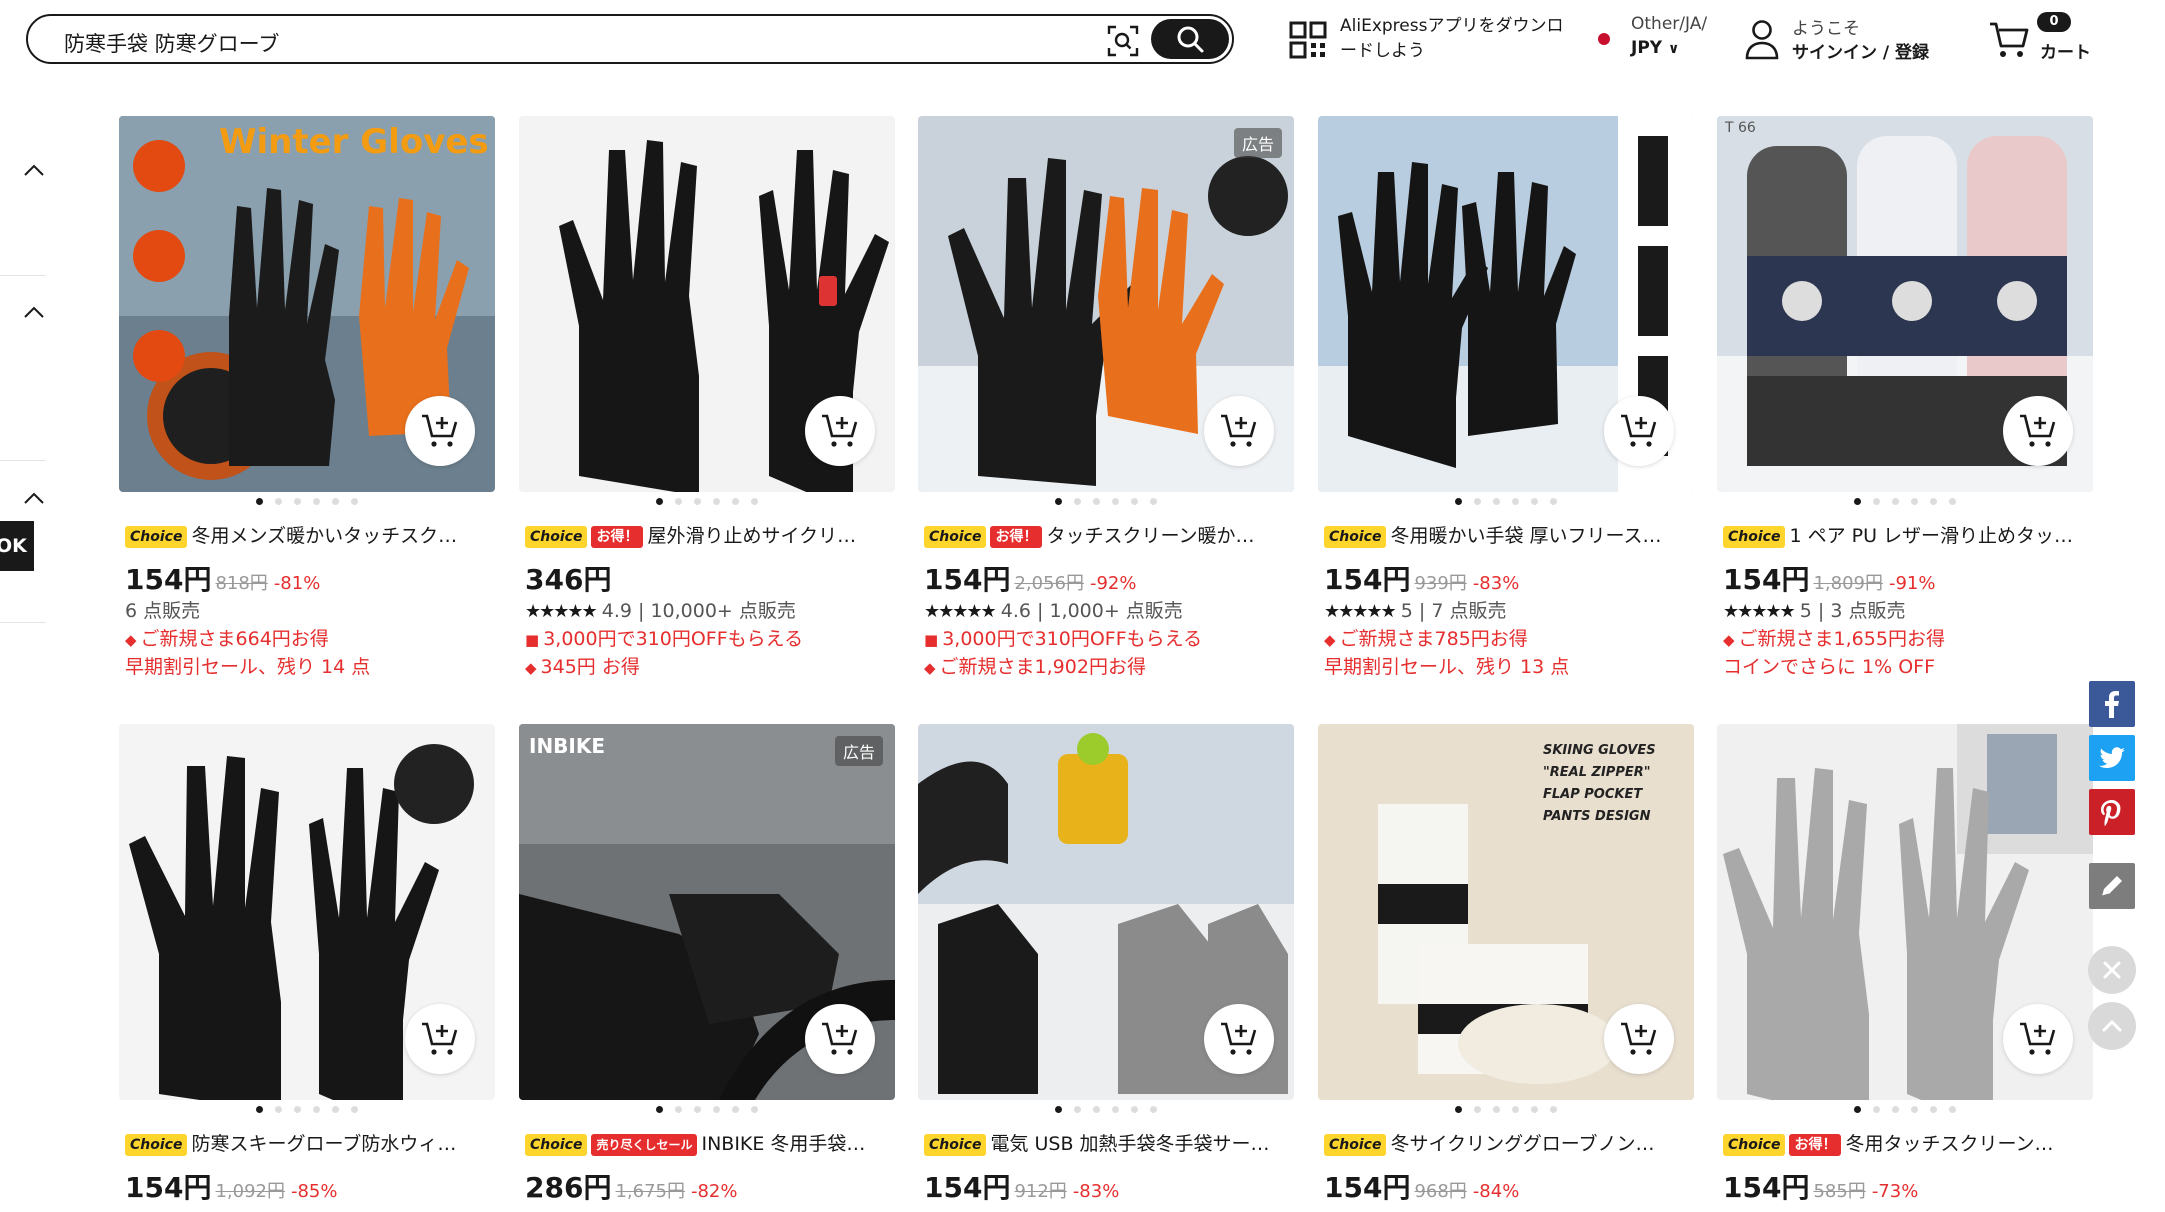  I want to click on filter-ok-button: OK, so click(17, 546).